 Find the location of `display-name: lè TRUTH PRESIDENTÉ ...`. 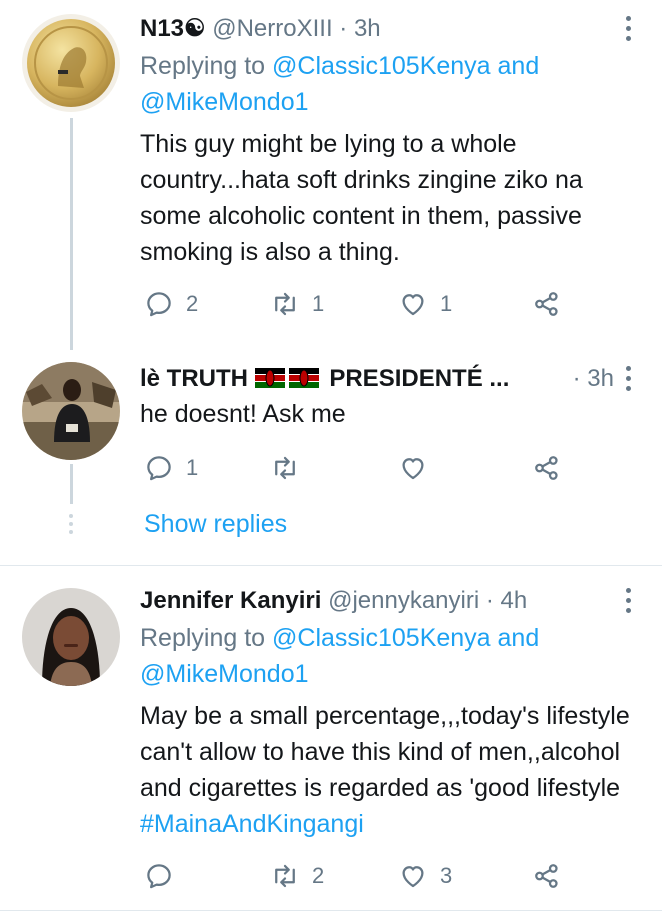

display-name: lè TRUTH PRESIDENTÉ ... is located at coordinates (324, 378).